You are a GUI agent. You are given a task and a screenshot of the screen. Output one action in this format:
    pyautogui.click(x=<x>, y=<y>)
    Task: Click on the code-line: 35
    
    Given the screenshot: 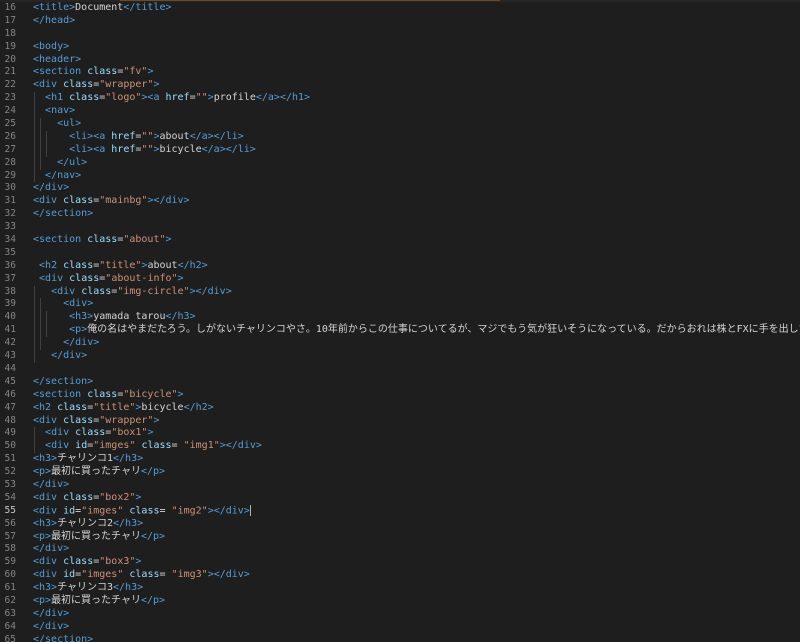 What is the action you would take?
    pyautogui.click(x=400, y=253)
    